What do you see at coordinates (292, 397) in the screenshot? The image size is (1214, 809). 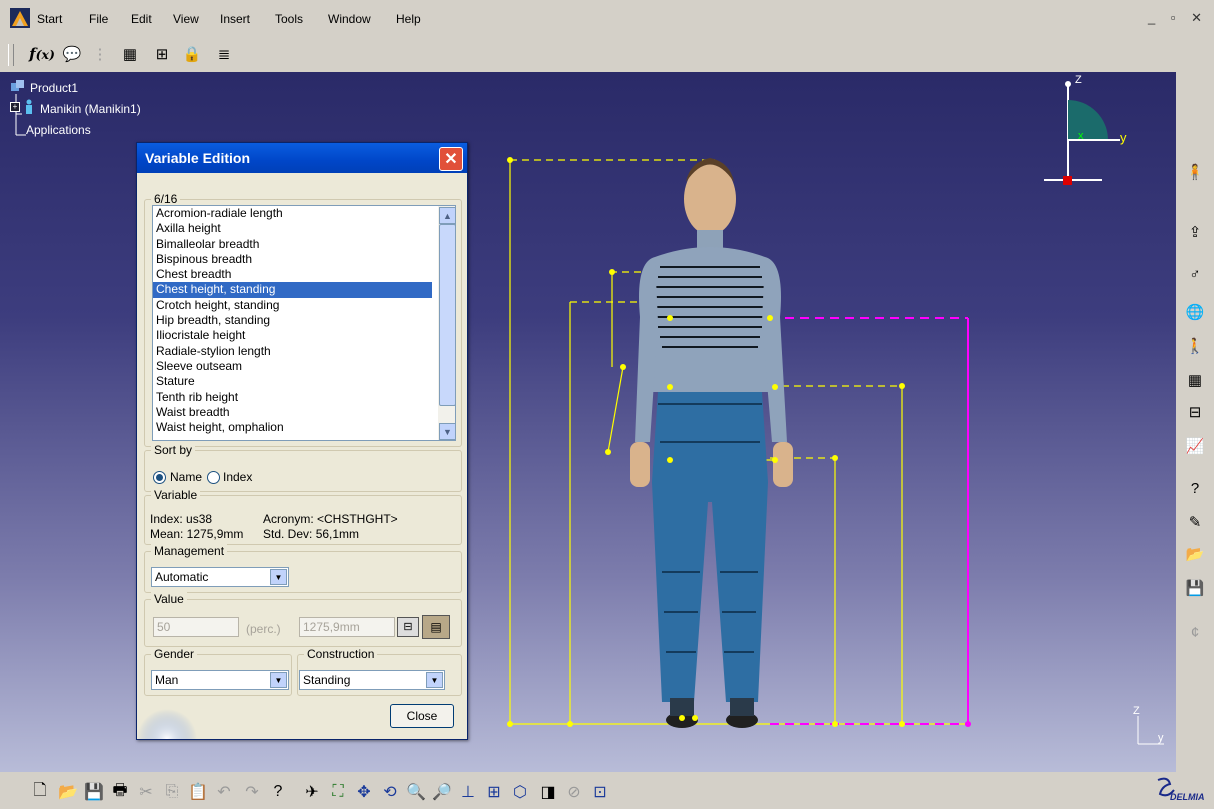 I see `list-item: Tenth rib height` at bounding box center [292, 397].